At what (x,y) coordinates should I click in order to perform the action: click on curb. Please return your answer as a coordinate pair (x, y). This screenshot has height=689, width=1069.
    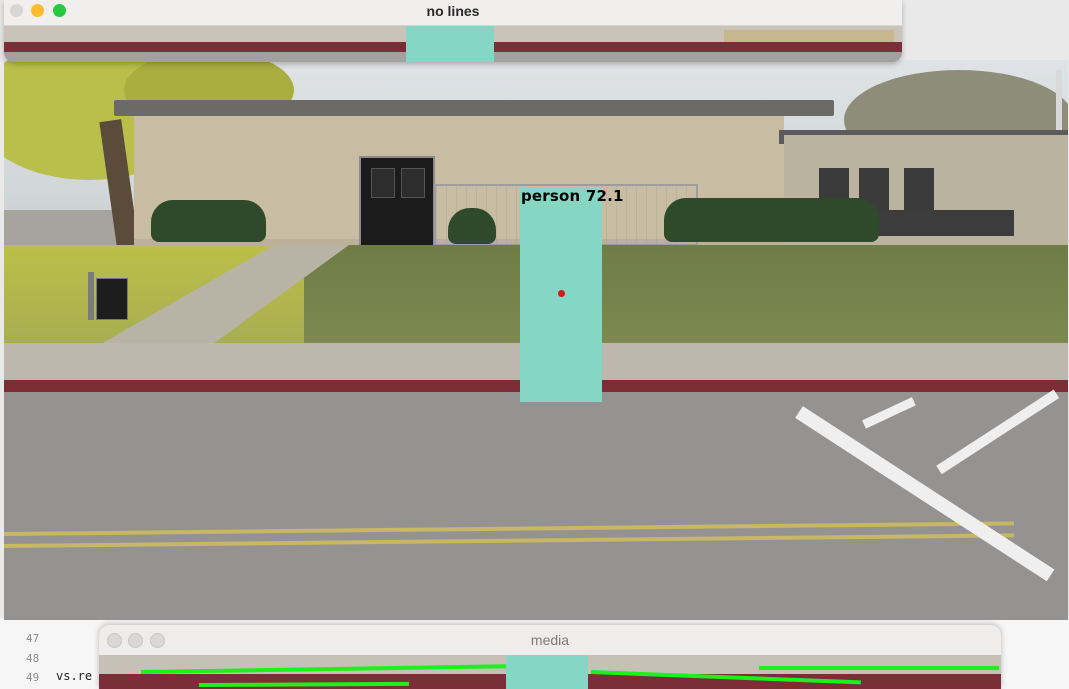
    Looking at the image, I should click on (749, 387).